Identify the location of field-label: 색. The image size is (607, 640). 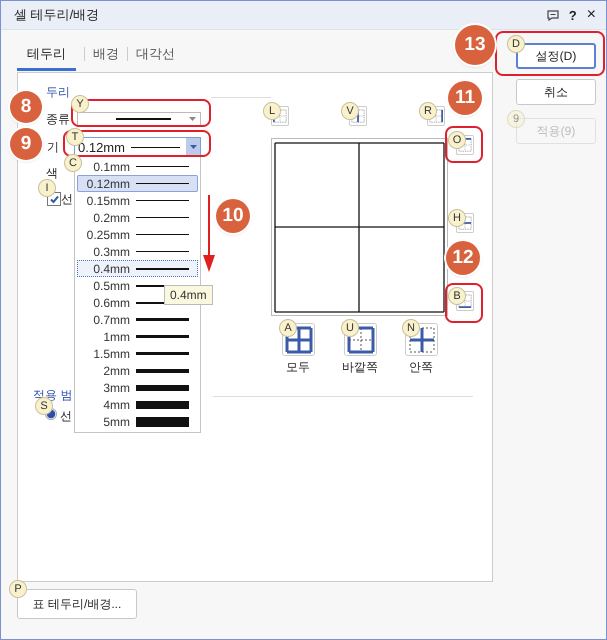
(52, 173).